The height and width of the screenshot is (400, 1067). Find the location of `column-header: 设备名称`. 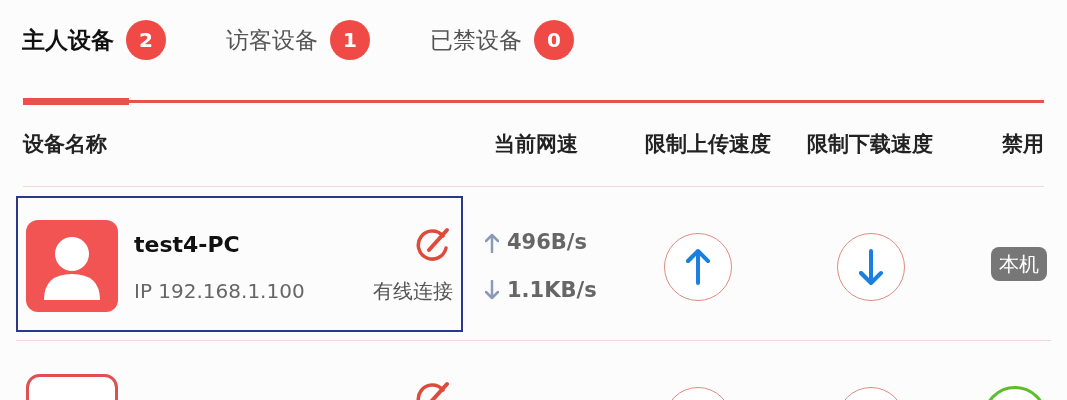

column-header: 设备名称 is located at coordinates (65, 144).